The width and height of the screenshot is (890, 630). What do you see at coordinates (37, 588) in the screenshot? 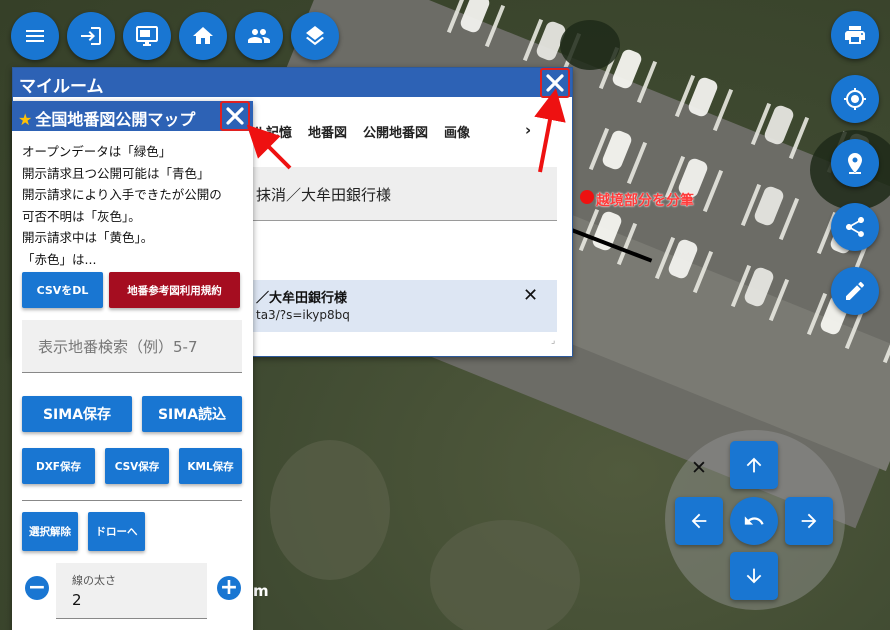
I see `line-width-decrease-button: −` at bounding box center [37, 588].